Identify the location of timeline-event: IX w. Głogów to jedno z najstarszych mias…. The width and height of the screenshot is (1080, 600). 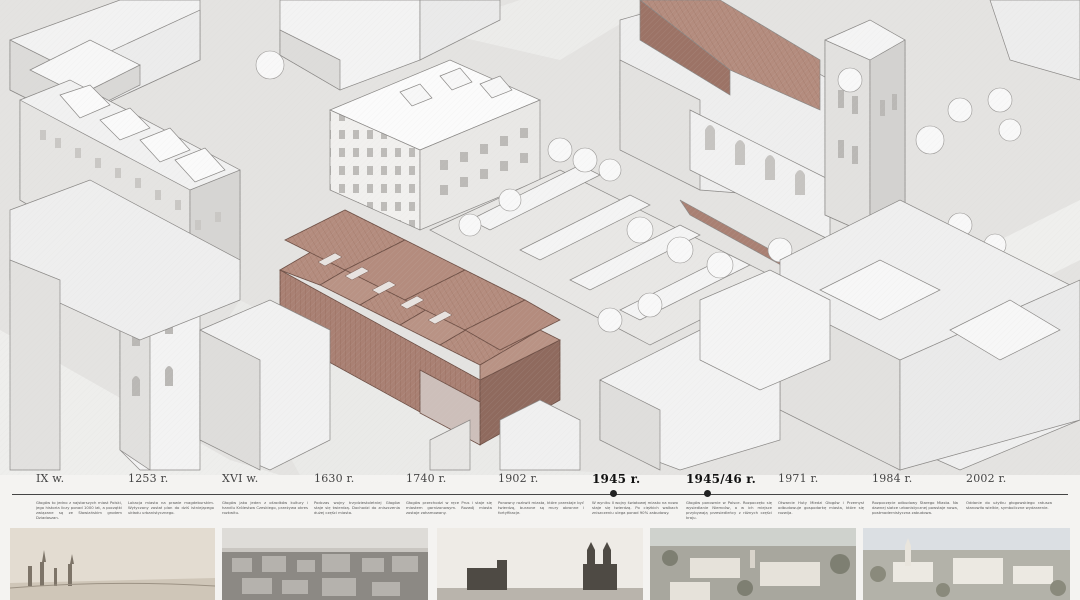
(80, 496).